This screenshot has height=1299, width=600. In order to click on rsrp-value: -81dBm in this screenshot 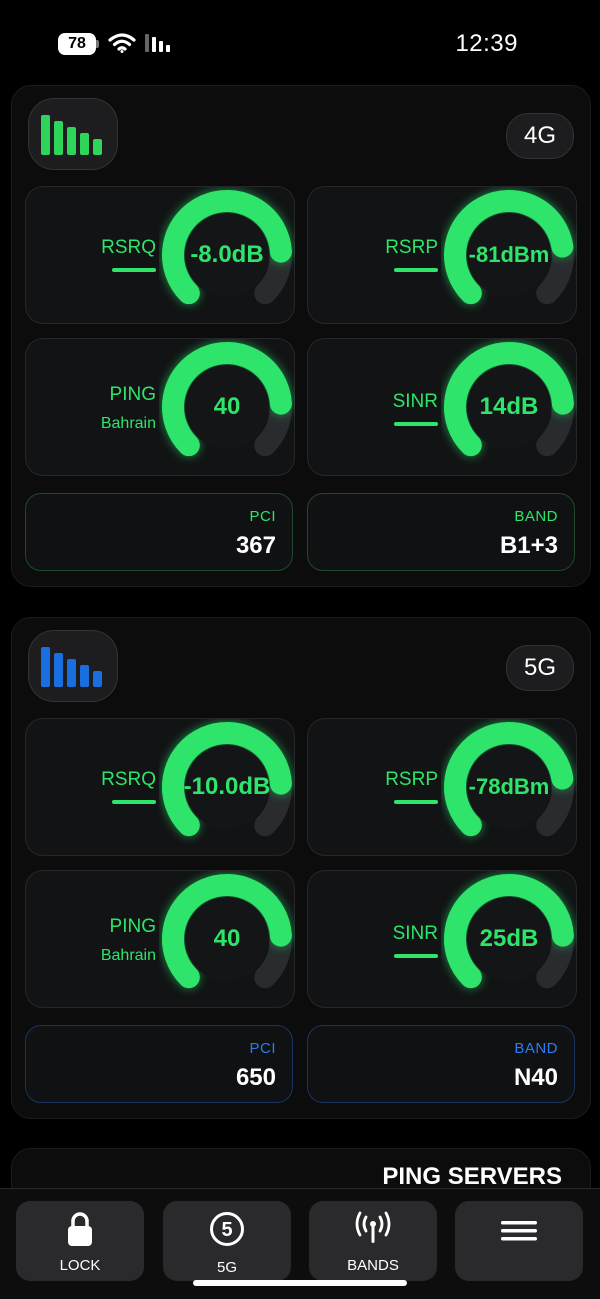, I will do `click(509, 254)`.